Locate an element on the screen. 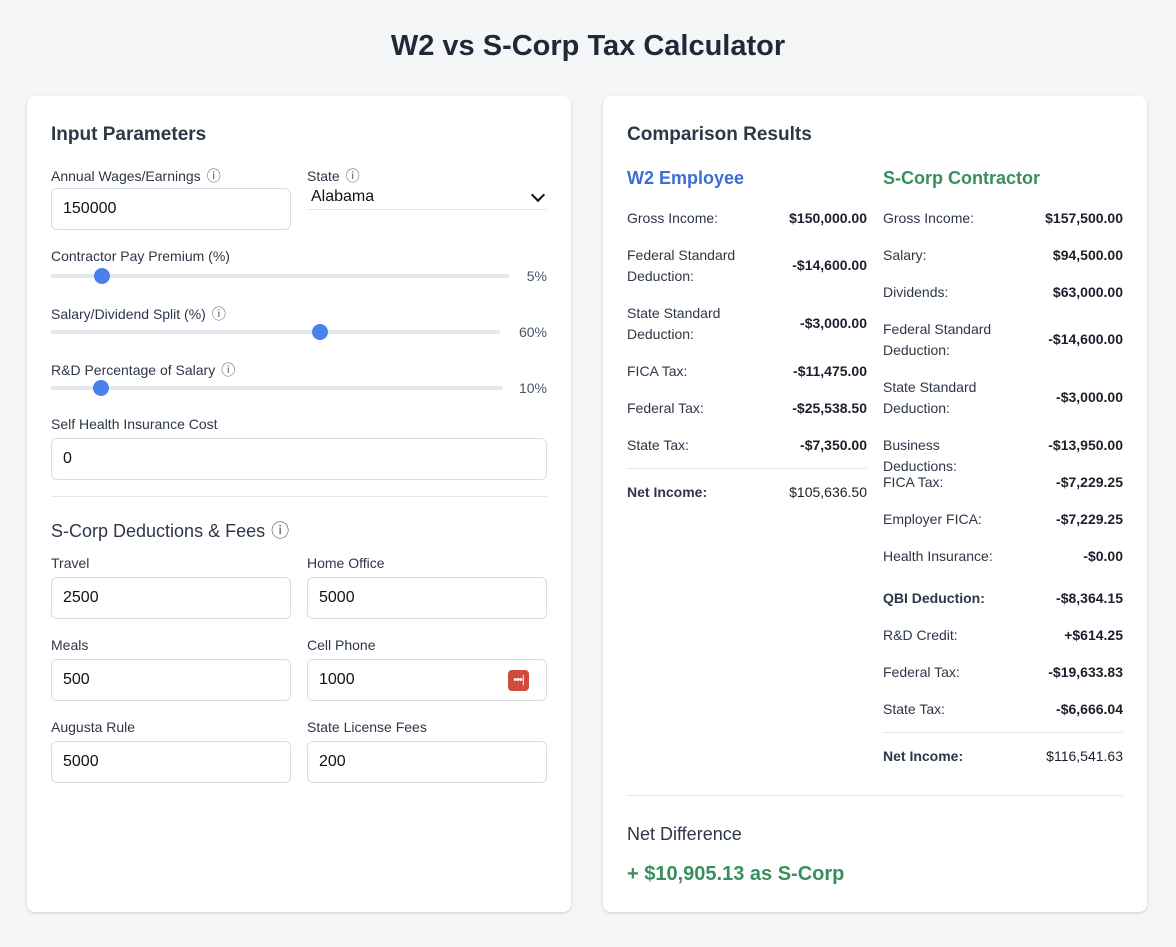 The height and width of the screenshot is (947, 1176). home-office-label: Home Office is located at coordinates (346, 563).